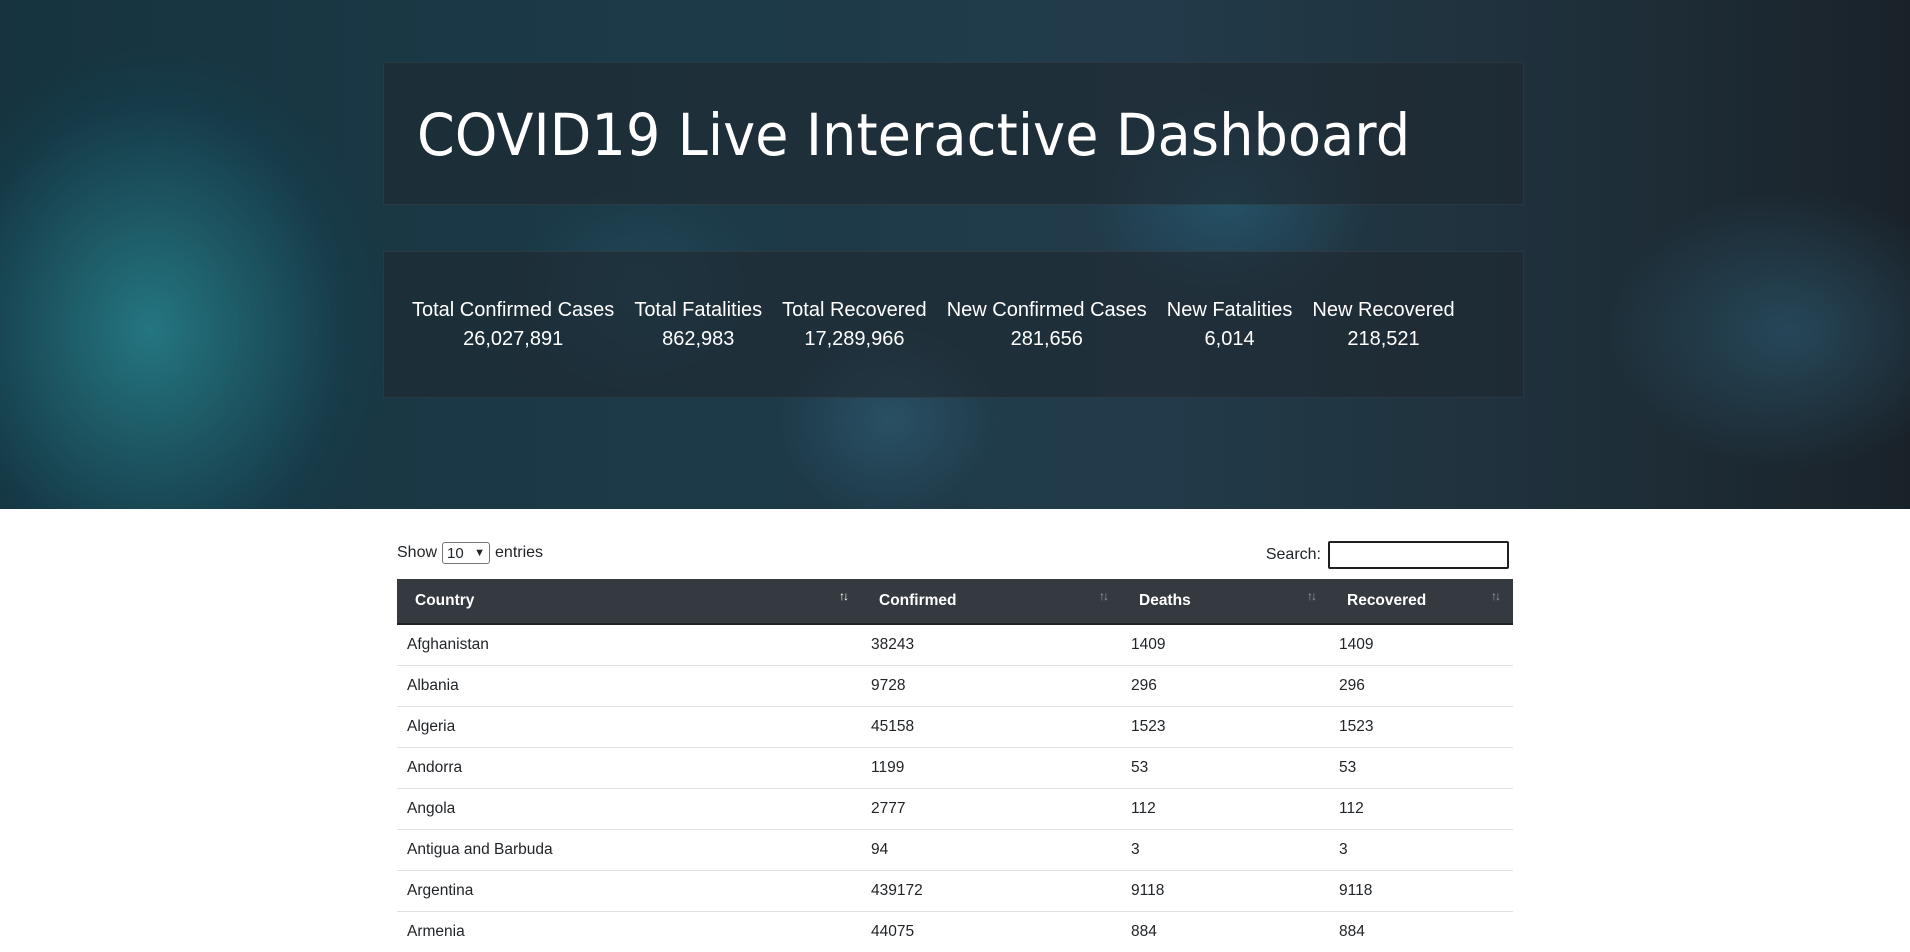  I want to click on stat-total-fatalities: Total Fatalities 862,983, so click(698, 325).